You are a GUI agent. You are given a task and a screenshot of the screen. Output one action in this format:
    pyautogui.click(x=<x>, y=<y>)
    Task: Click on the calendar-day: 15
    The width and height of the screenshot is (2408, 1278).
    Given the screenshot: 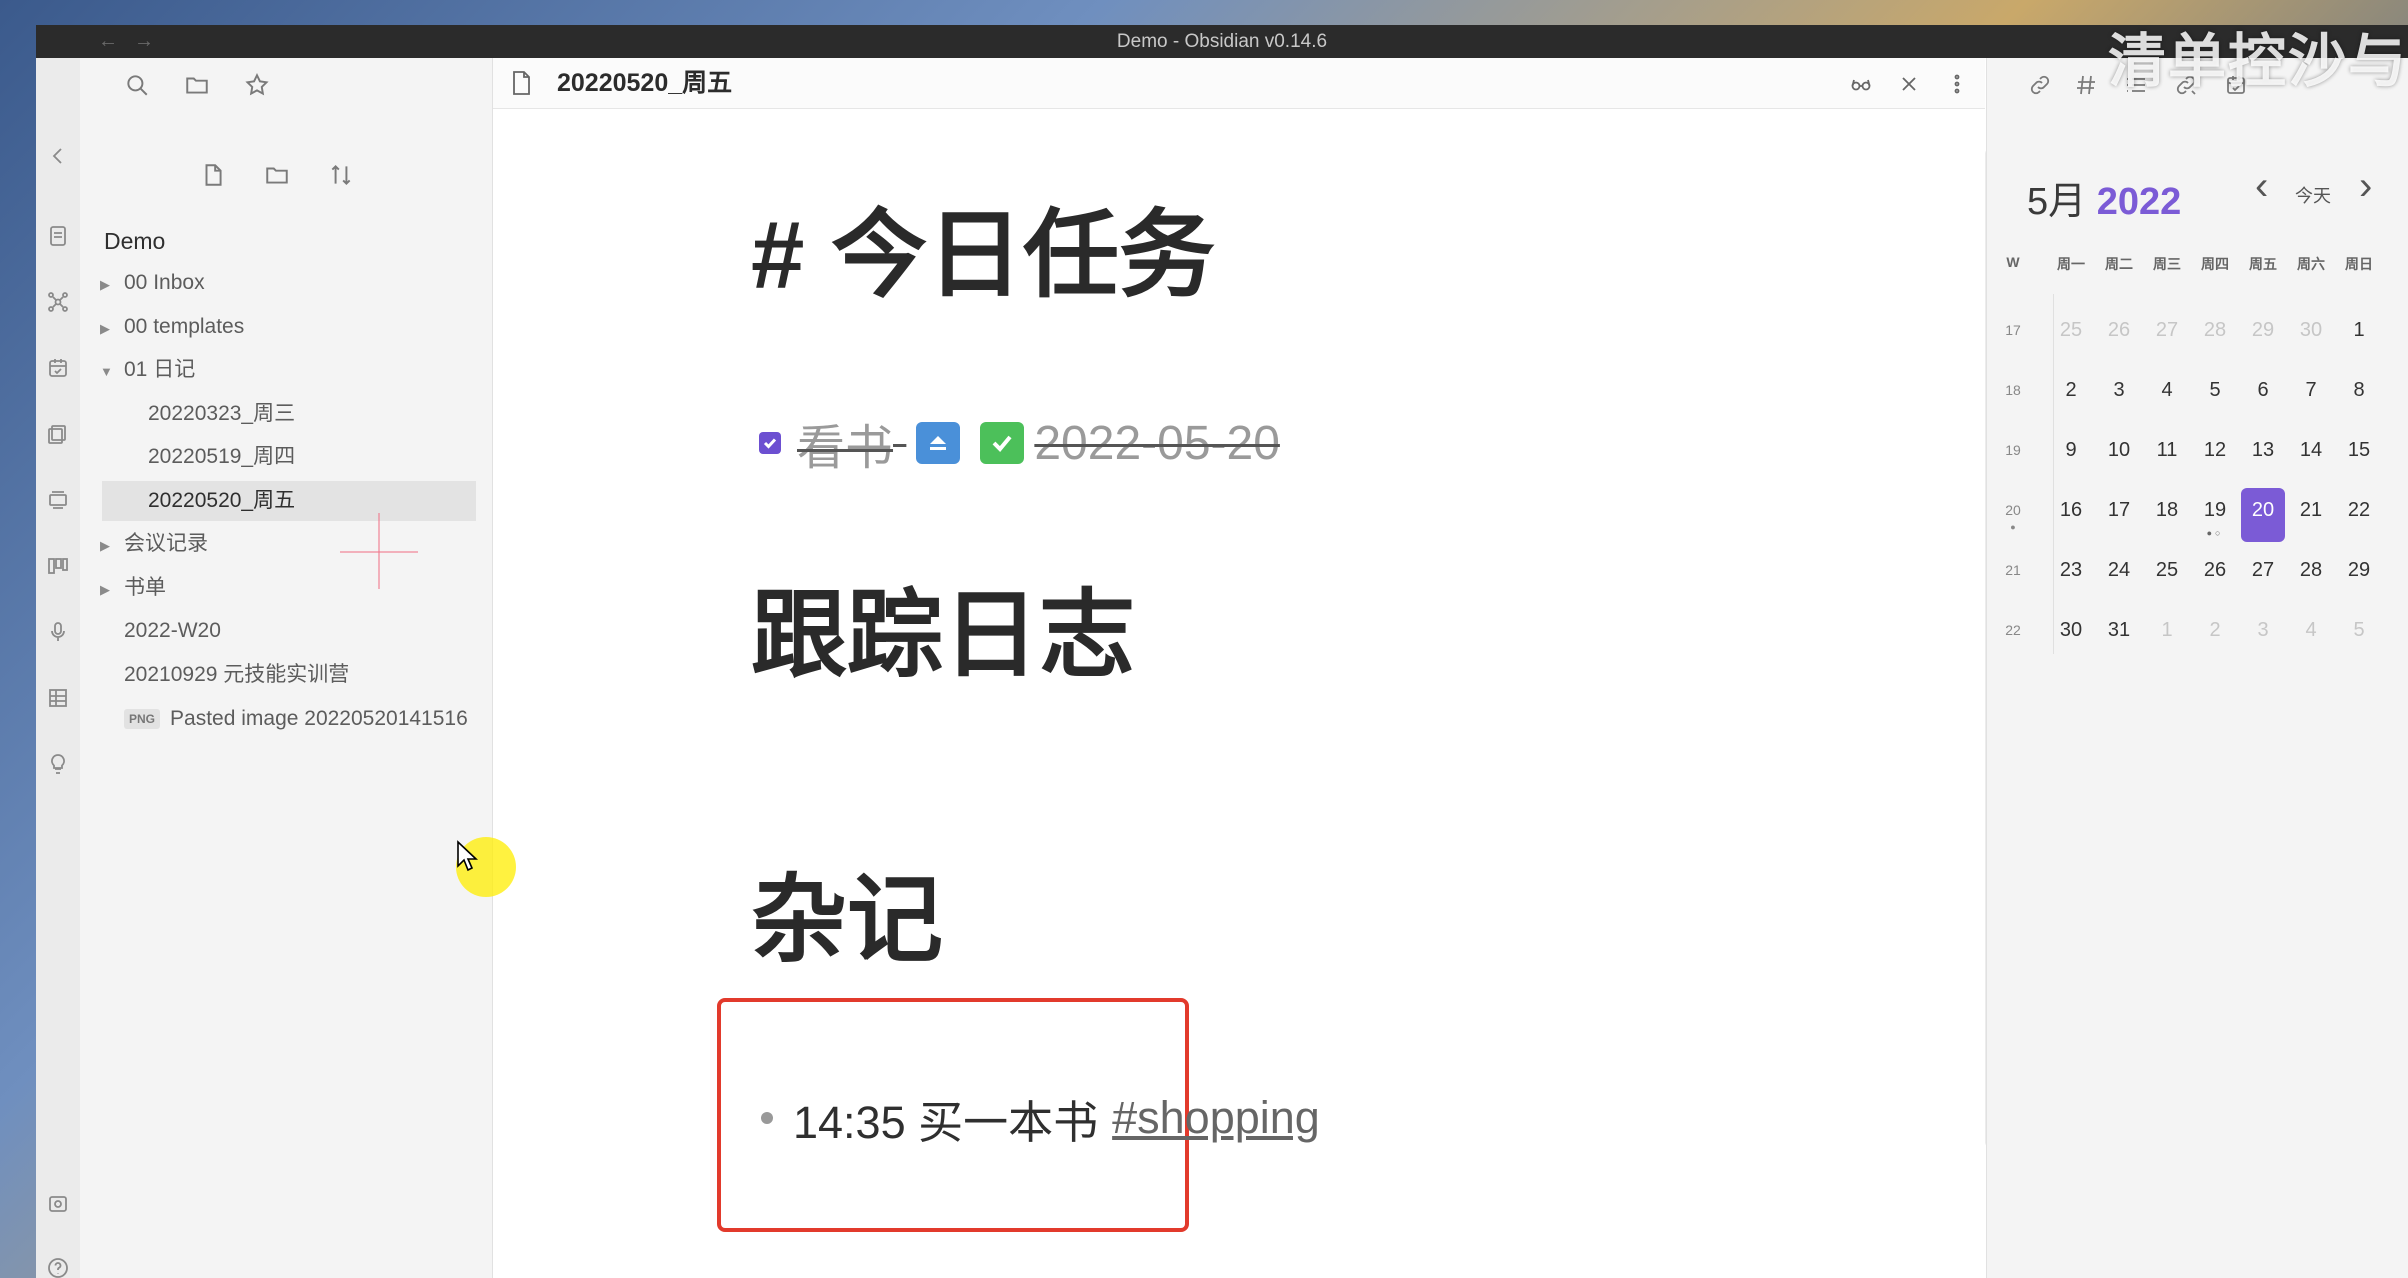 What is the action you would take?
    pyautogui.click(x=2359, y=455)
    